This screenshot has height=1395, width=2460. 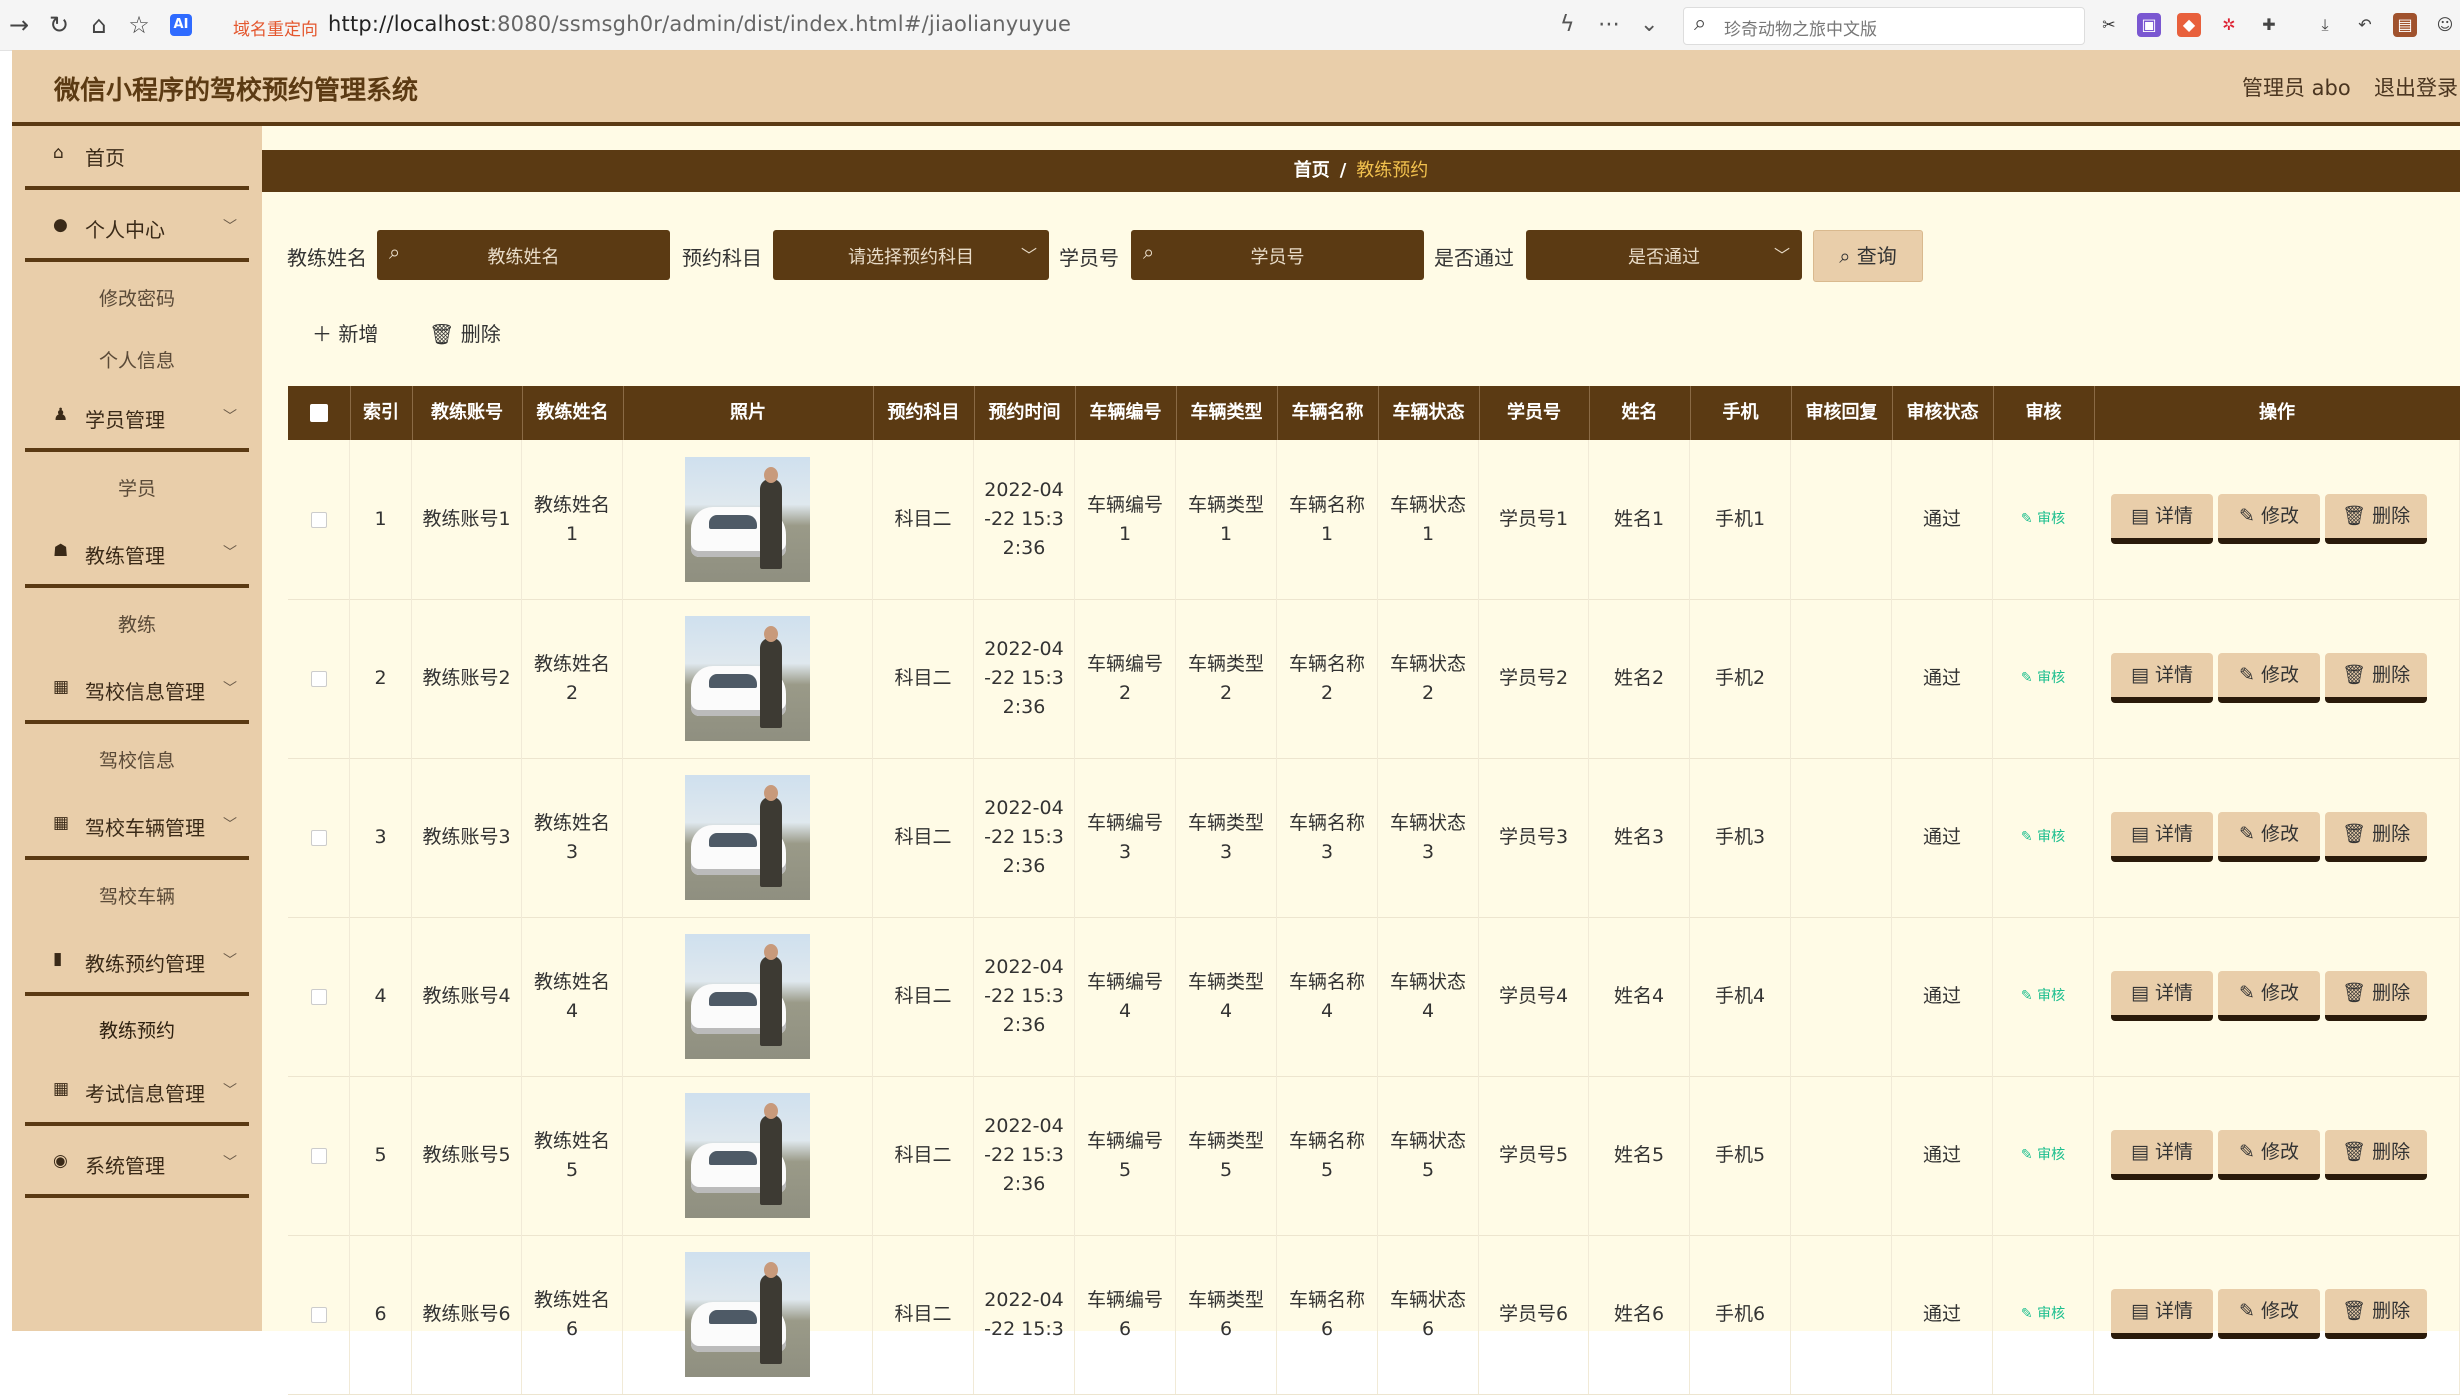 I want to click on batch-delete-button: 🗑 删除, so click(x=465, y=332).